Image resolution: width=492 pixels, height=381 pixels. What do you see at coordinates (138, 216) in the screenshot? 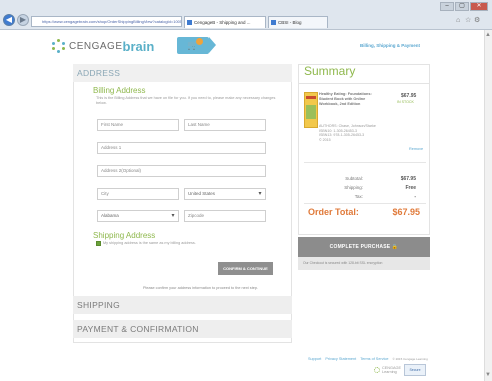
I see `state-select: Alabama ▾` at bounding box center [138, 216].